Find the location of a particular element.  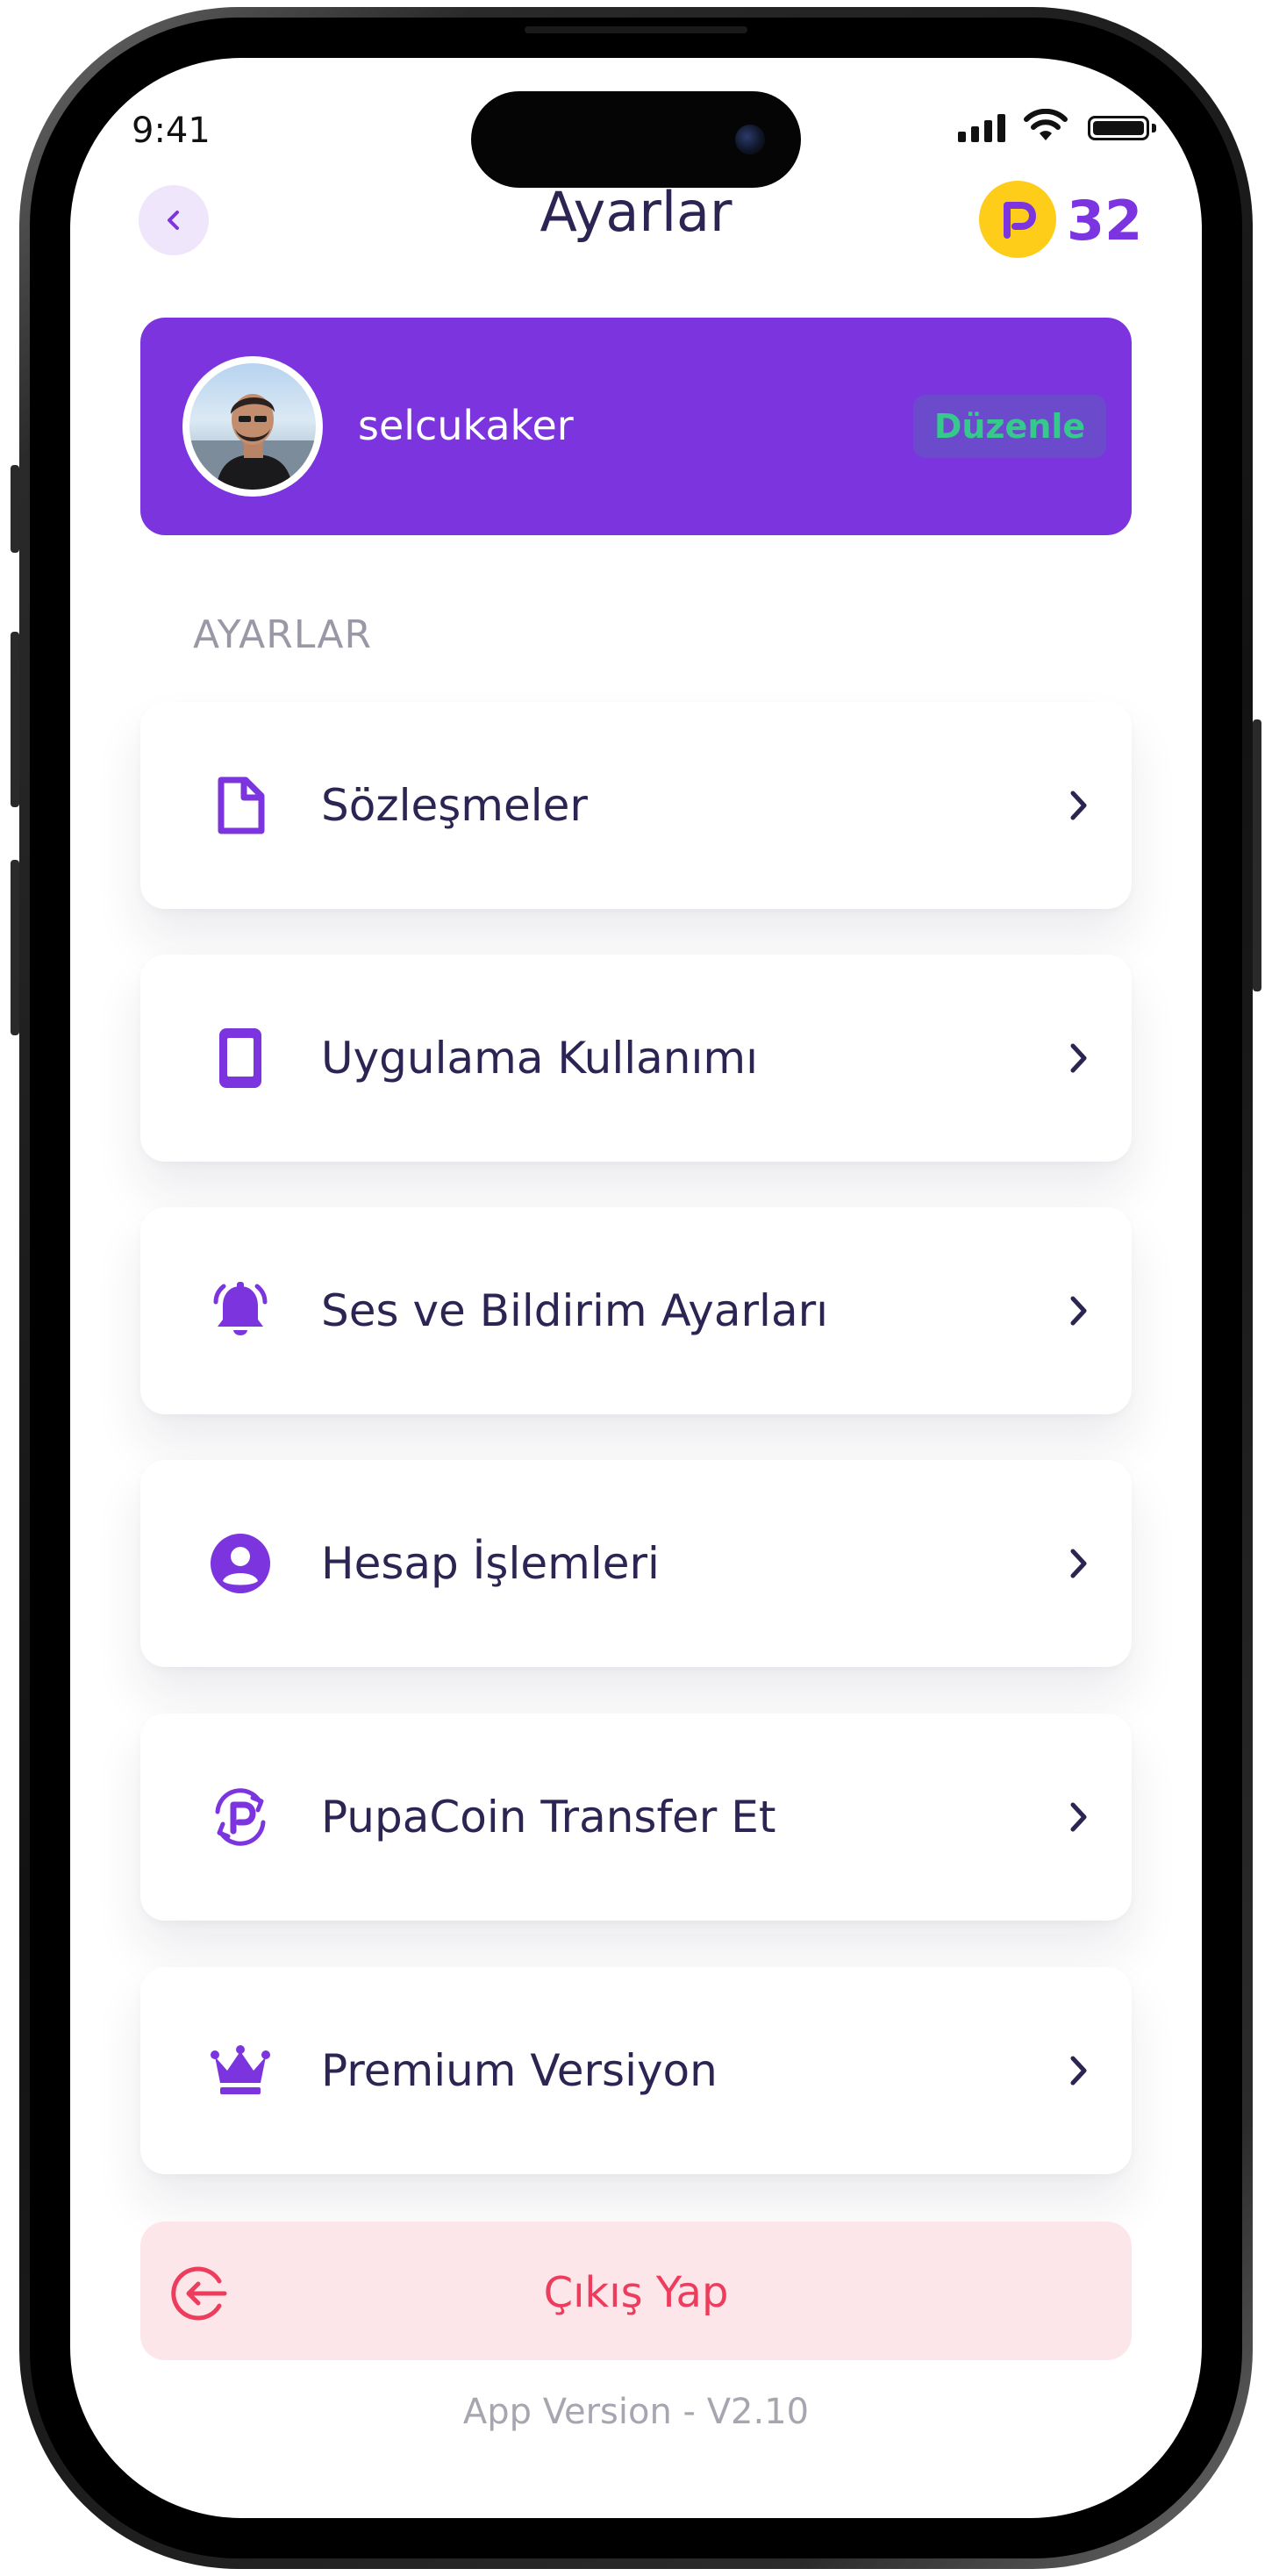

logout-label: Çıkış Yap is located at coordinates (636, 2292).